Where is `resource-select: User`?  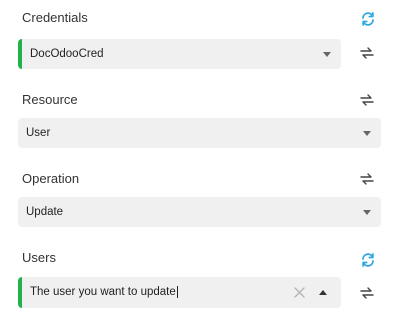 resource-select: User is located at coordinates (199, 133).